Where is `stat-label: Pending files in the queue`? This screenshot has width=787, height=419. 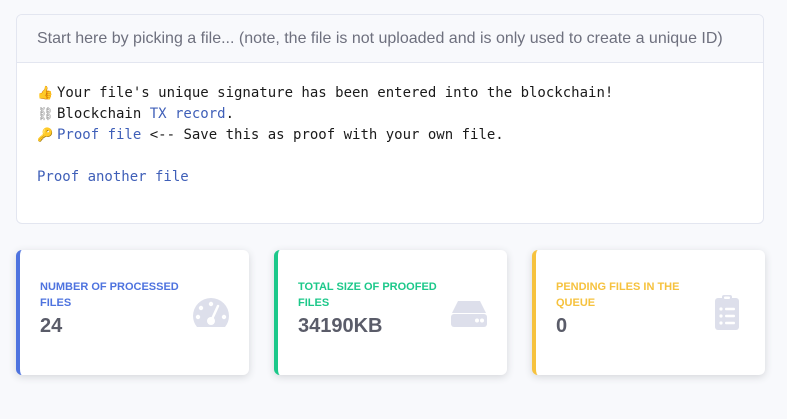
stat-label: Pending files in the queue is located at coordinates (618, 295).